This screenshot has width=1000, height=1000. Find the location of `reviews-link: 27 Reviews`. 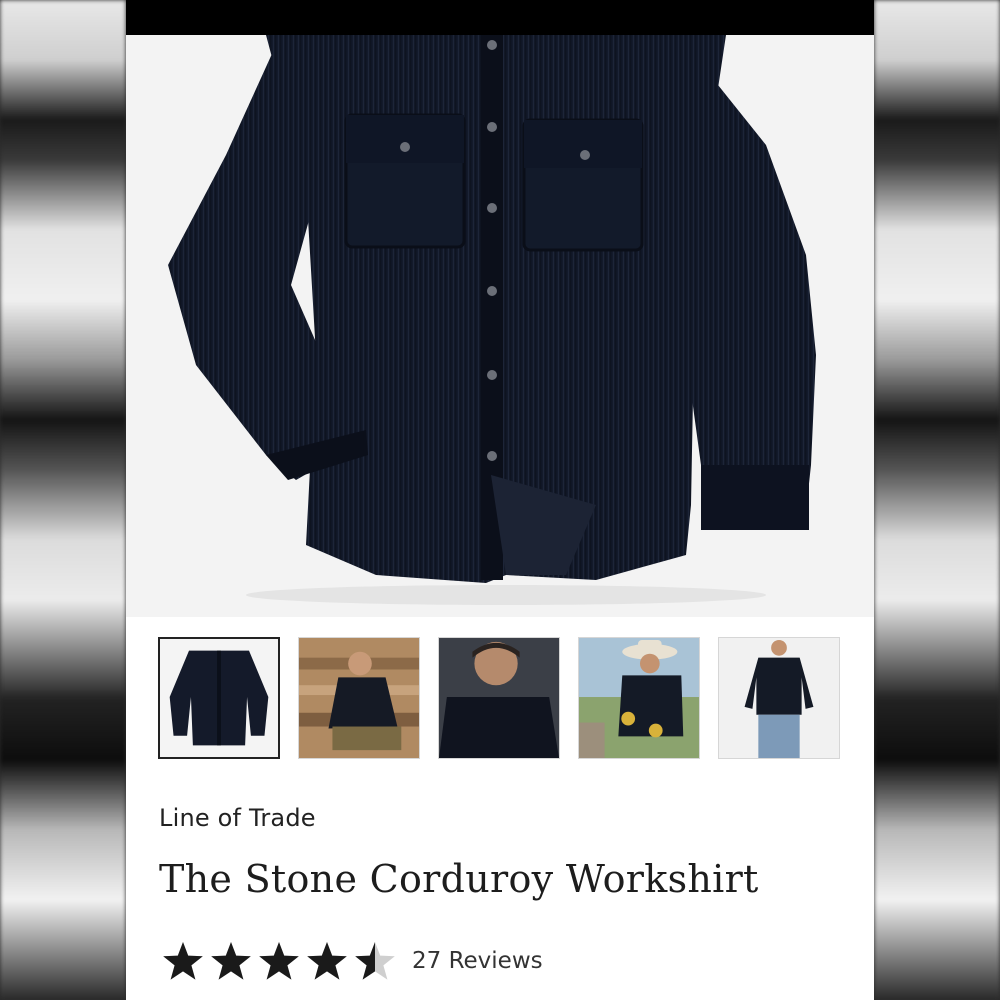

reviews-link: 27 Reviews is located at coordinates (477, 961).